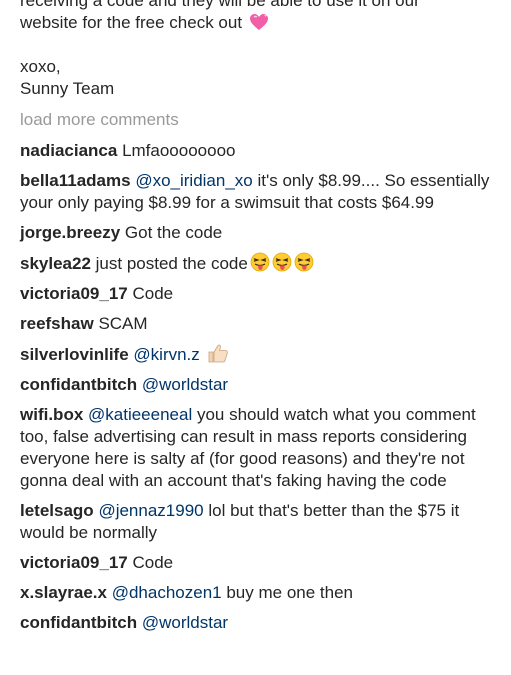 Image resolution: width=511 pixels, height=675 pixels. Describe the element at coordinates (67, 88) in the screenshot. I see `post-signature: Sunny Team` at that location.